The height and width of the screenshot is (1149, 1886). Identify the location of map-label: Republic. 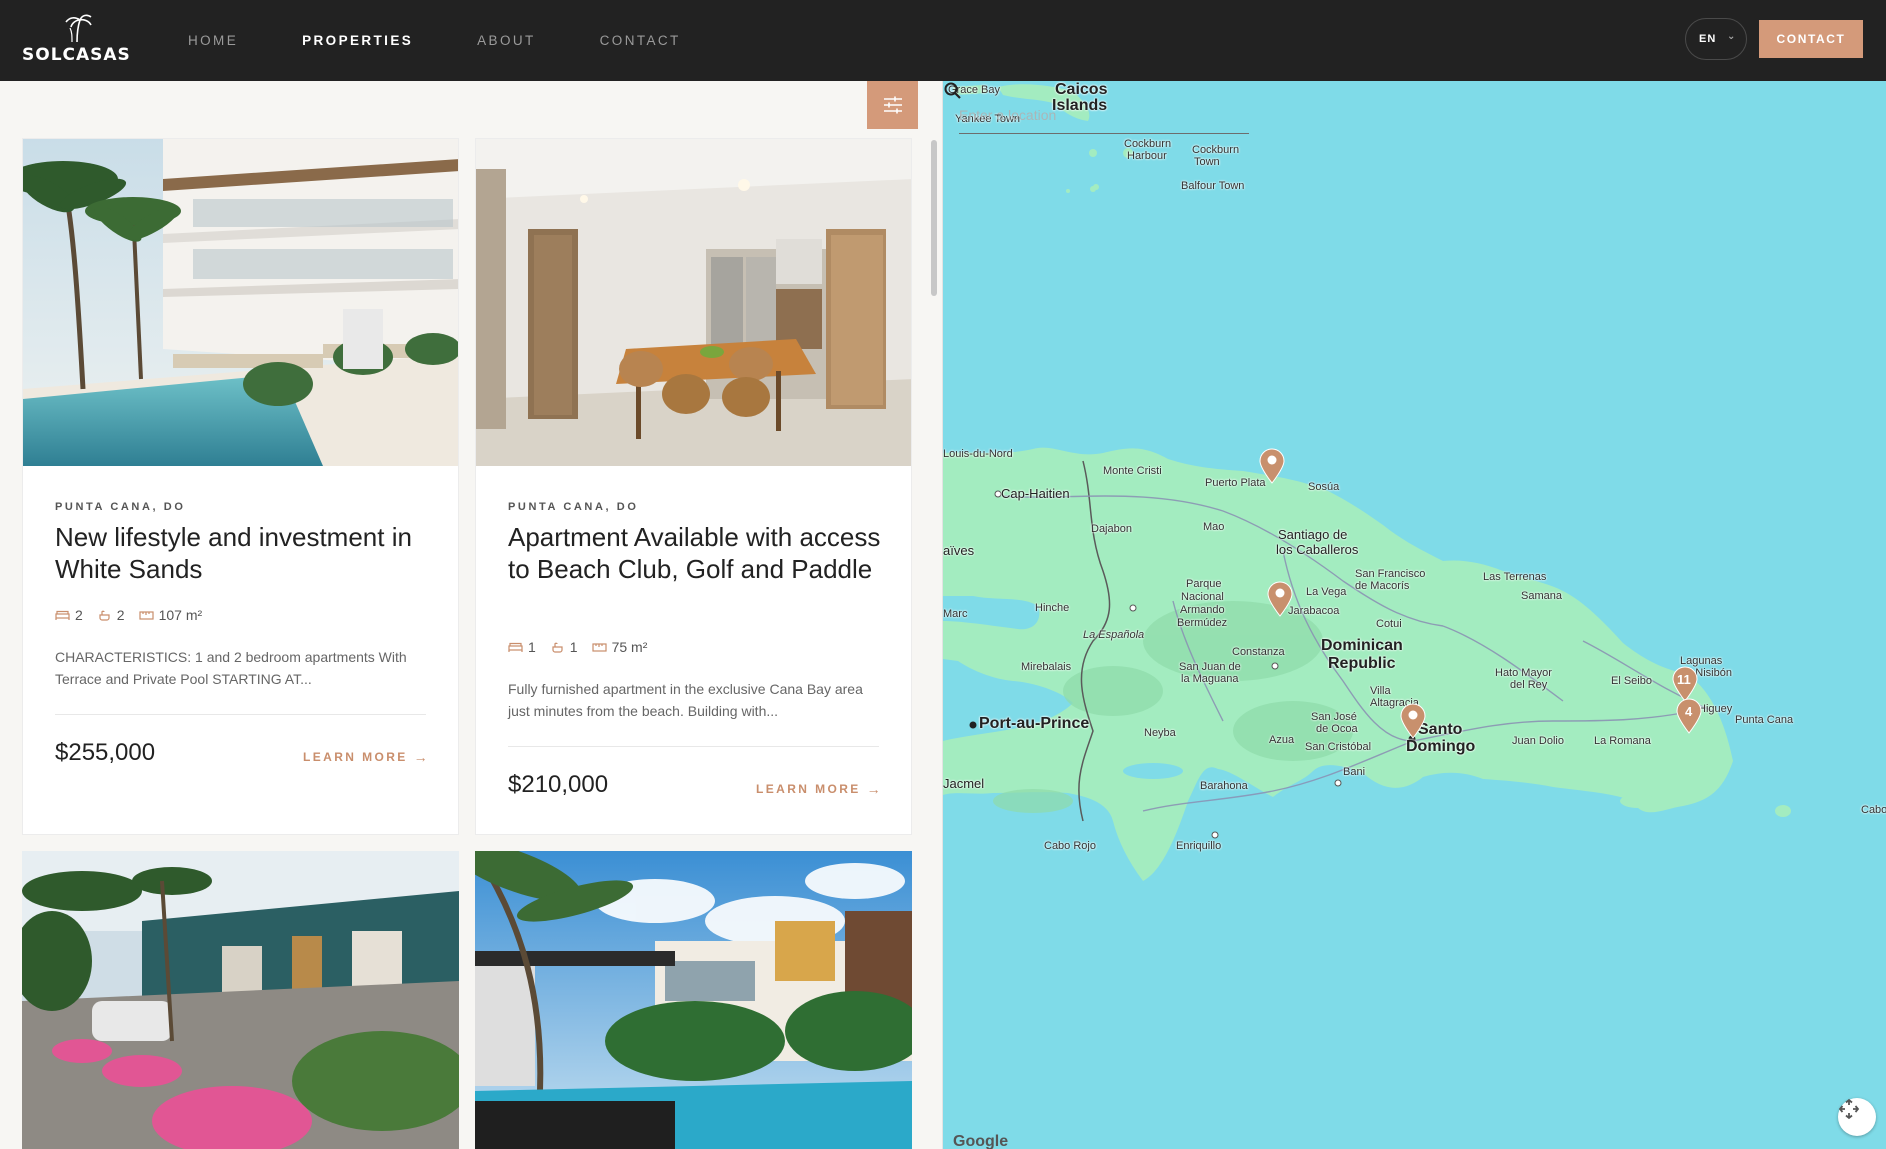
(1362, 663).